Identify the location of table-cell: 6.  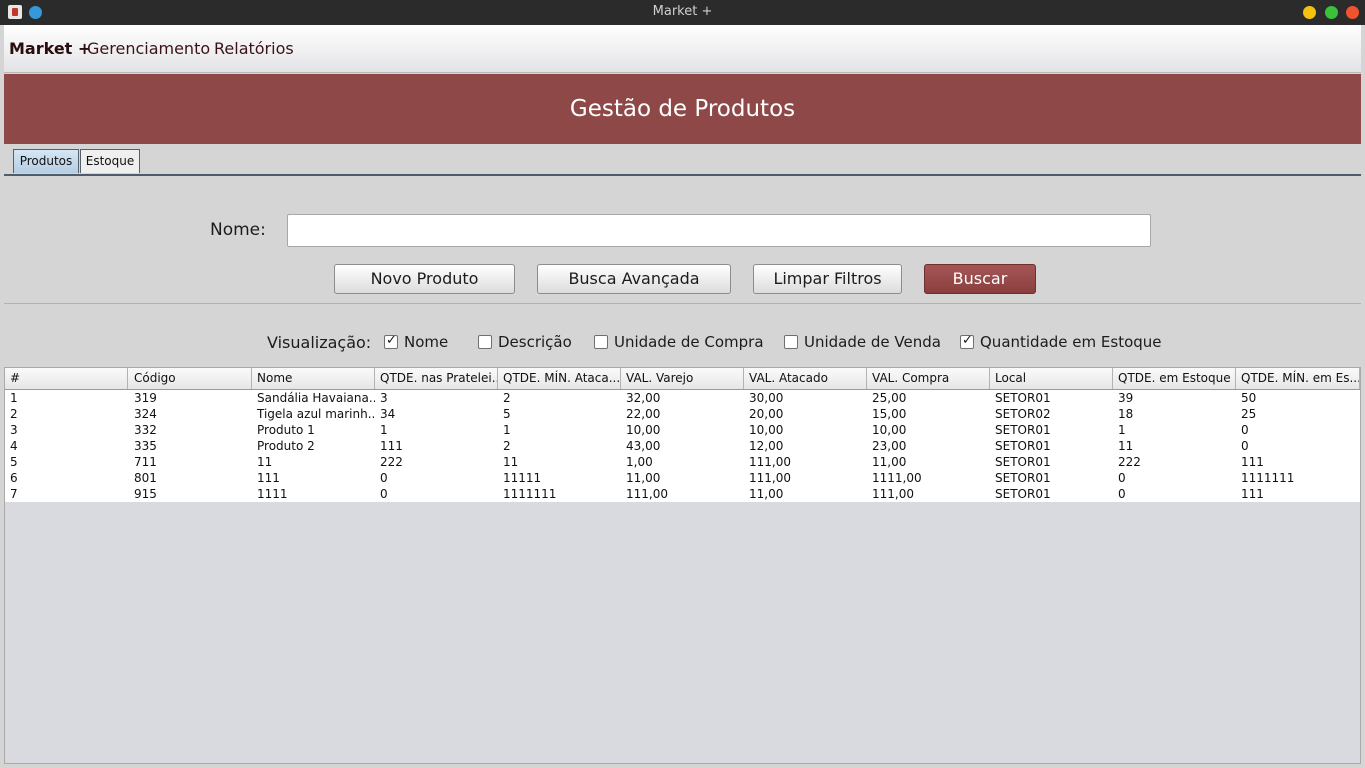
(14, 478).